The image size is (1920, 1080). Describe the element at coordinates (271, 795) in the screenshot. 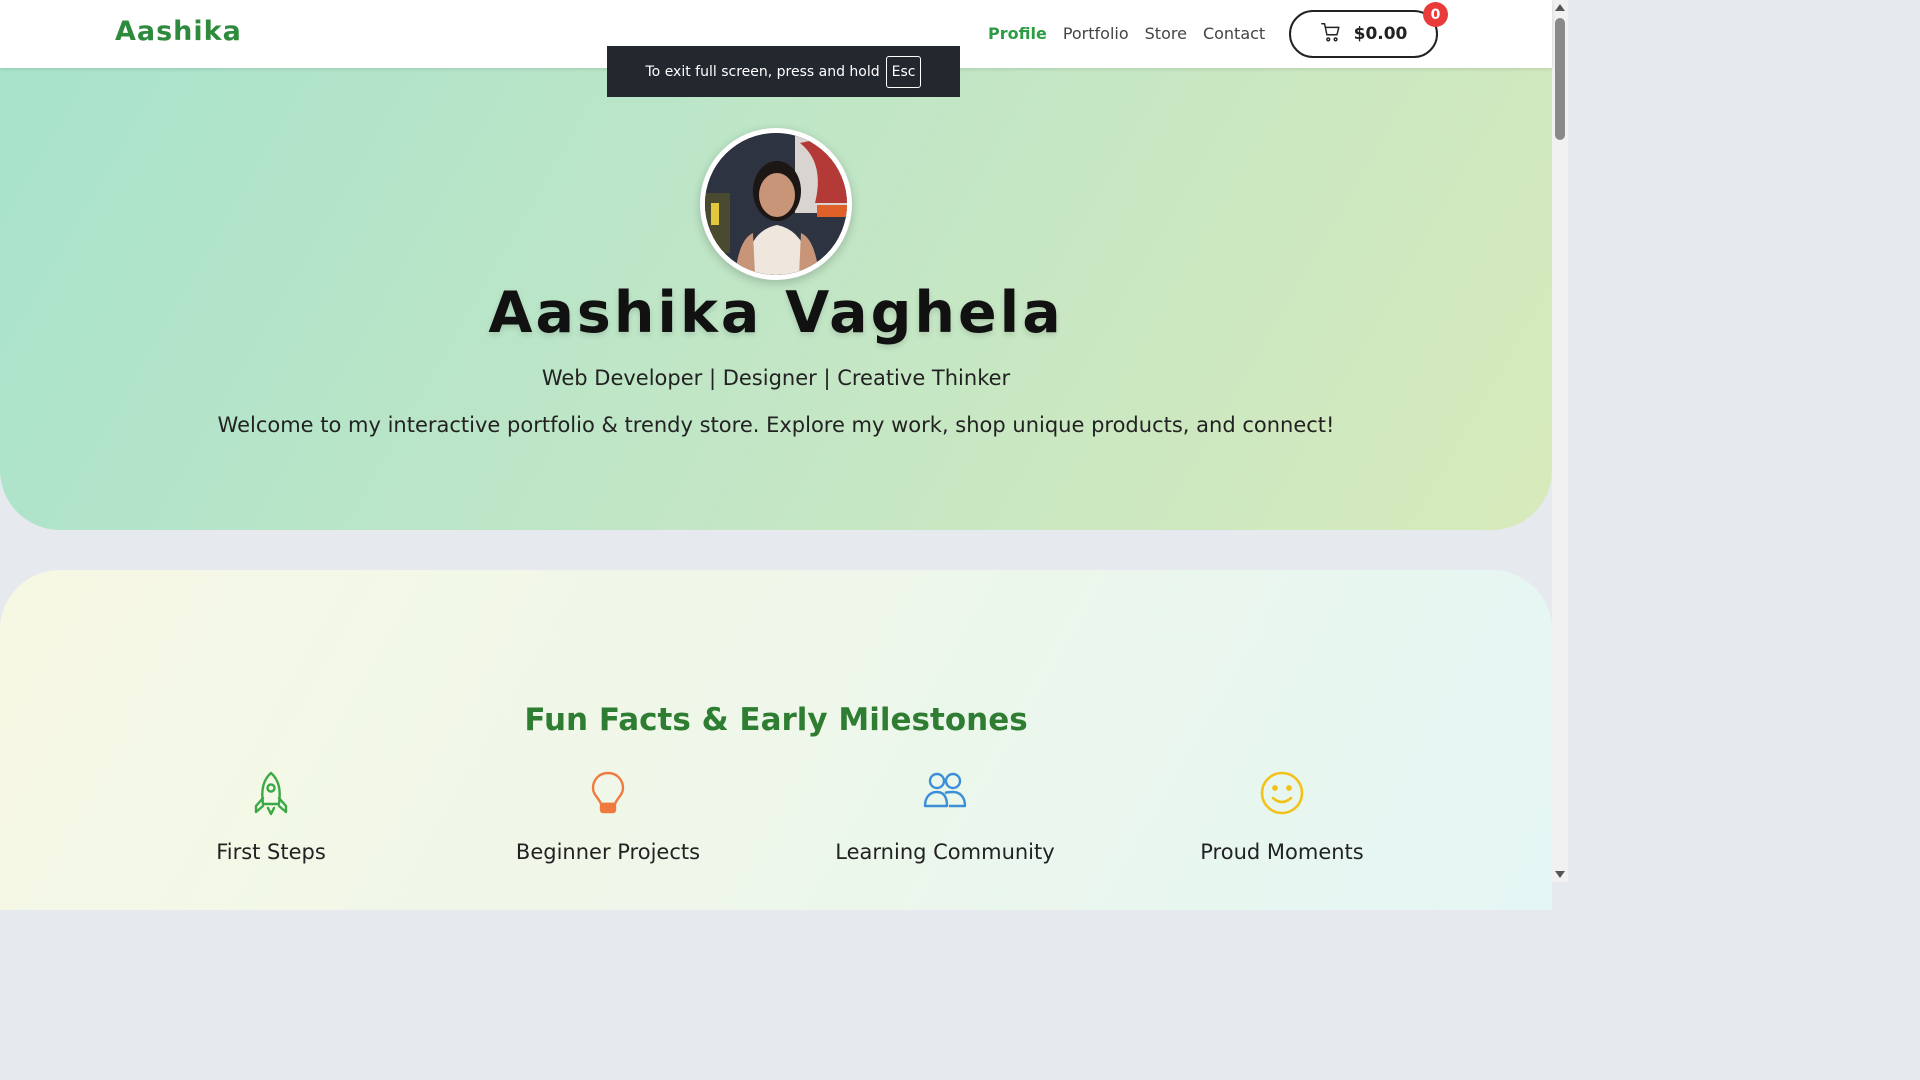

I see `rocket-icon` at that location.